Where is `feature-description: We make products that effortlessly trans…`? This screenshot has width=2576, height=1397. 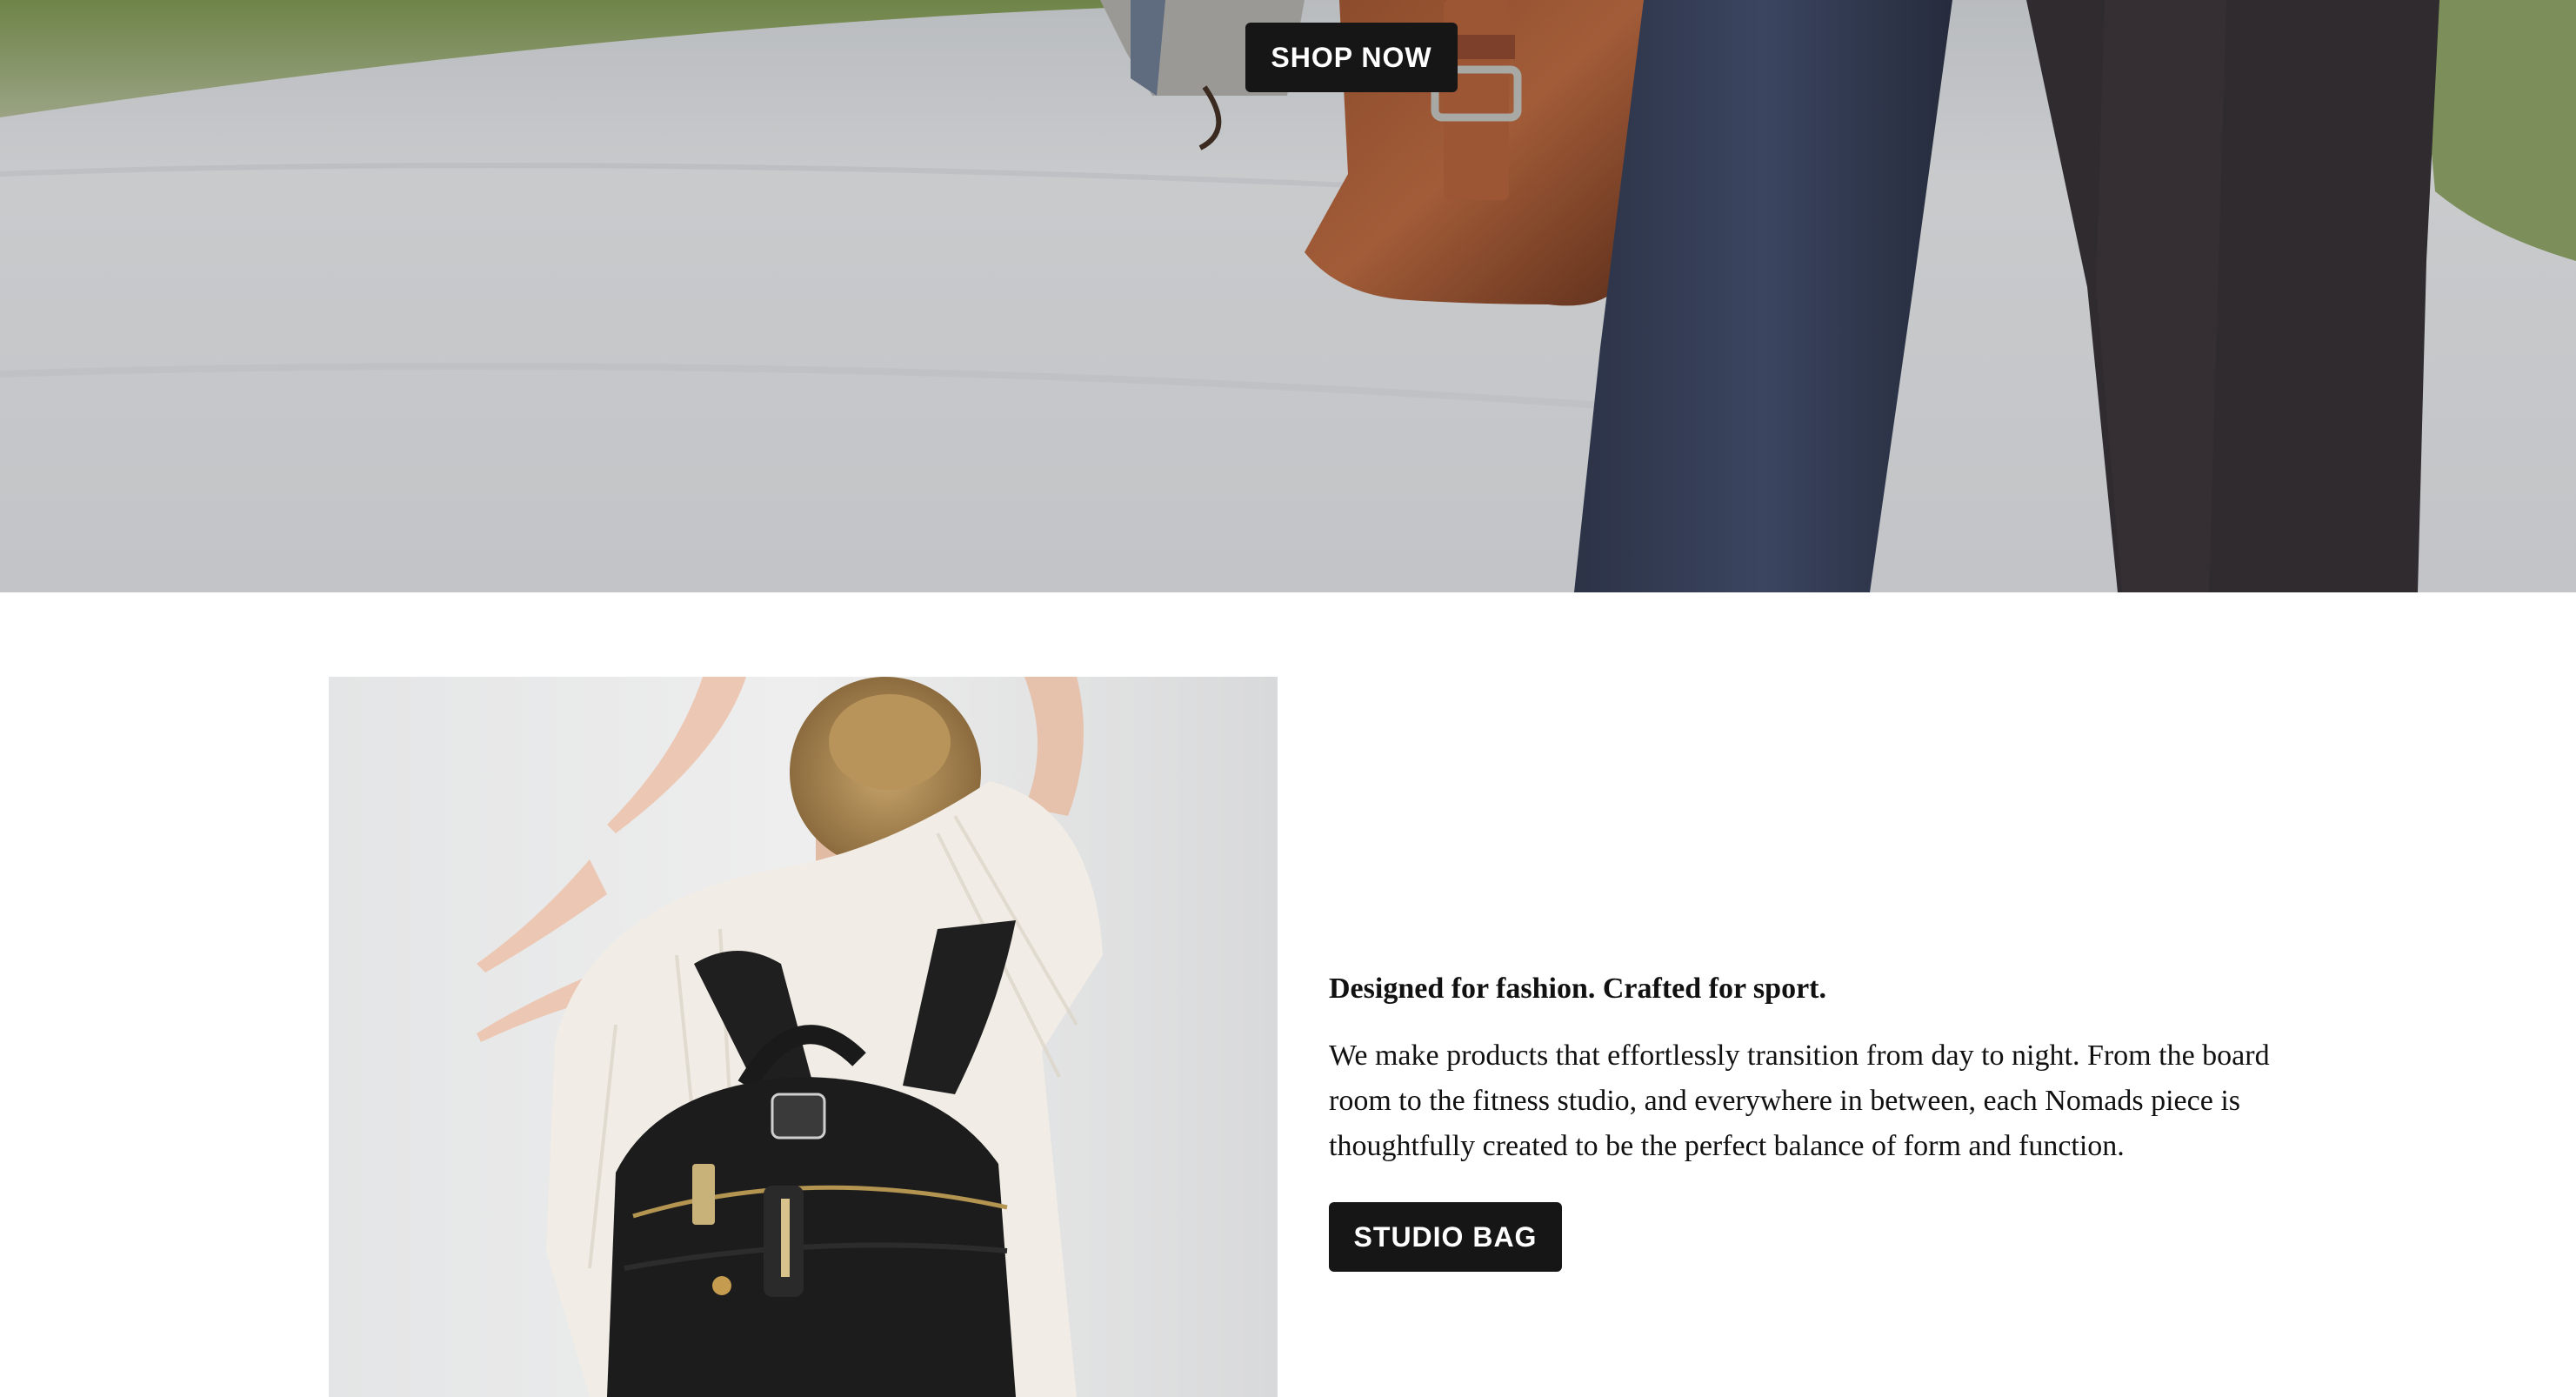 feature-description: We make products that effortlessly trans… is located at coordinates (1799, 1100).